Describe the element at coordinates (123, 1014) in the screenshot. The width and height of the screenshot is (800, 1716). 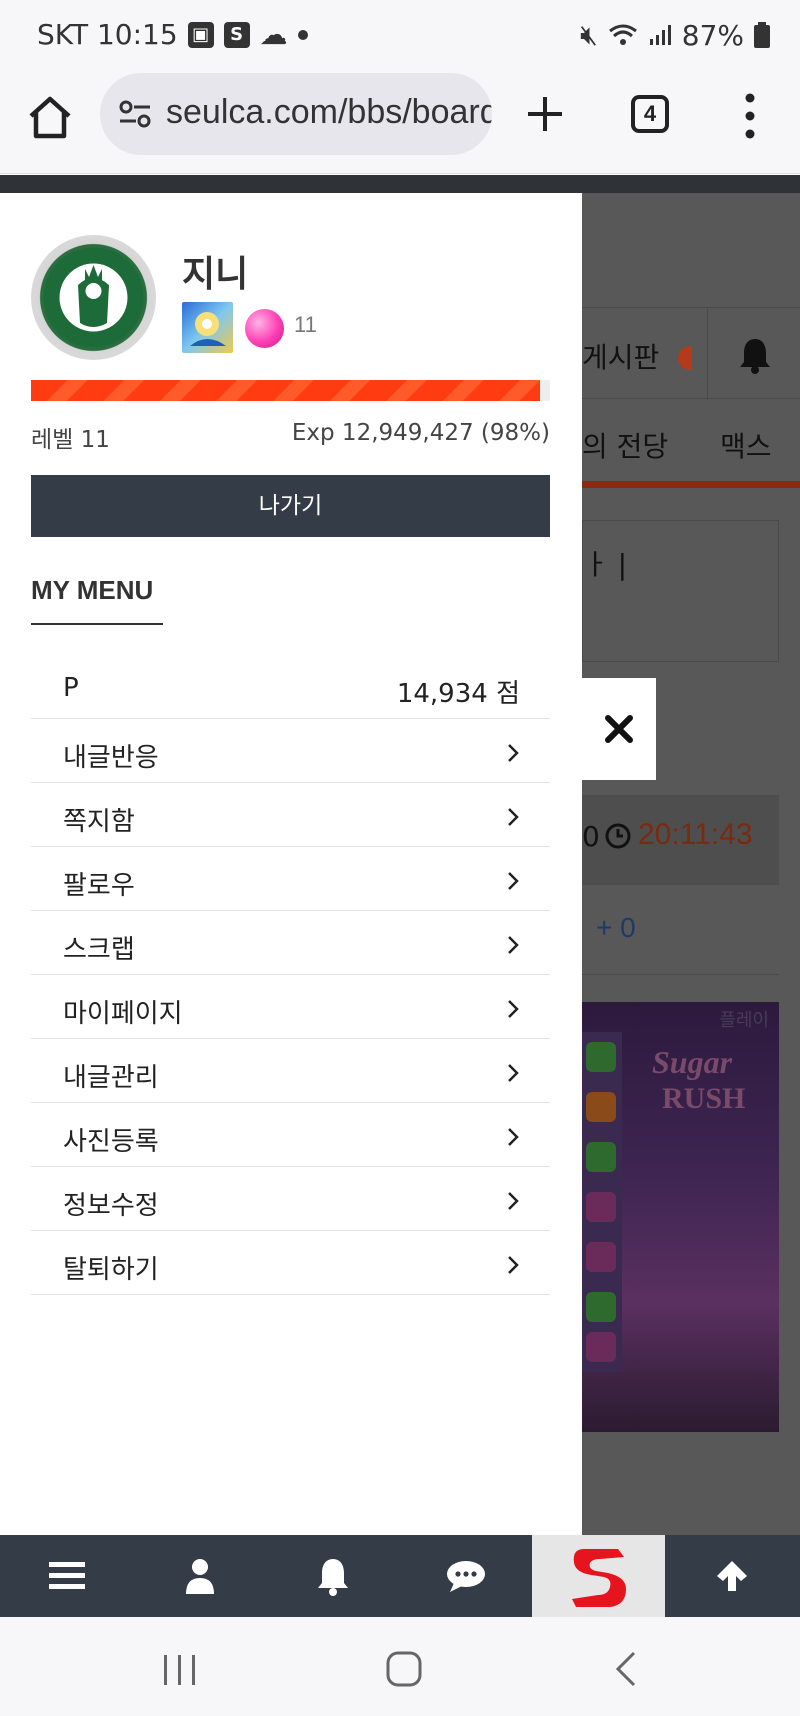
I see `menu-item-label: 마이페이지` at that location.